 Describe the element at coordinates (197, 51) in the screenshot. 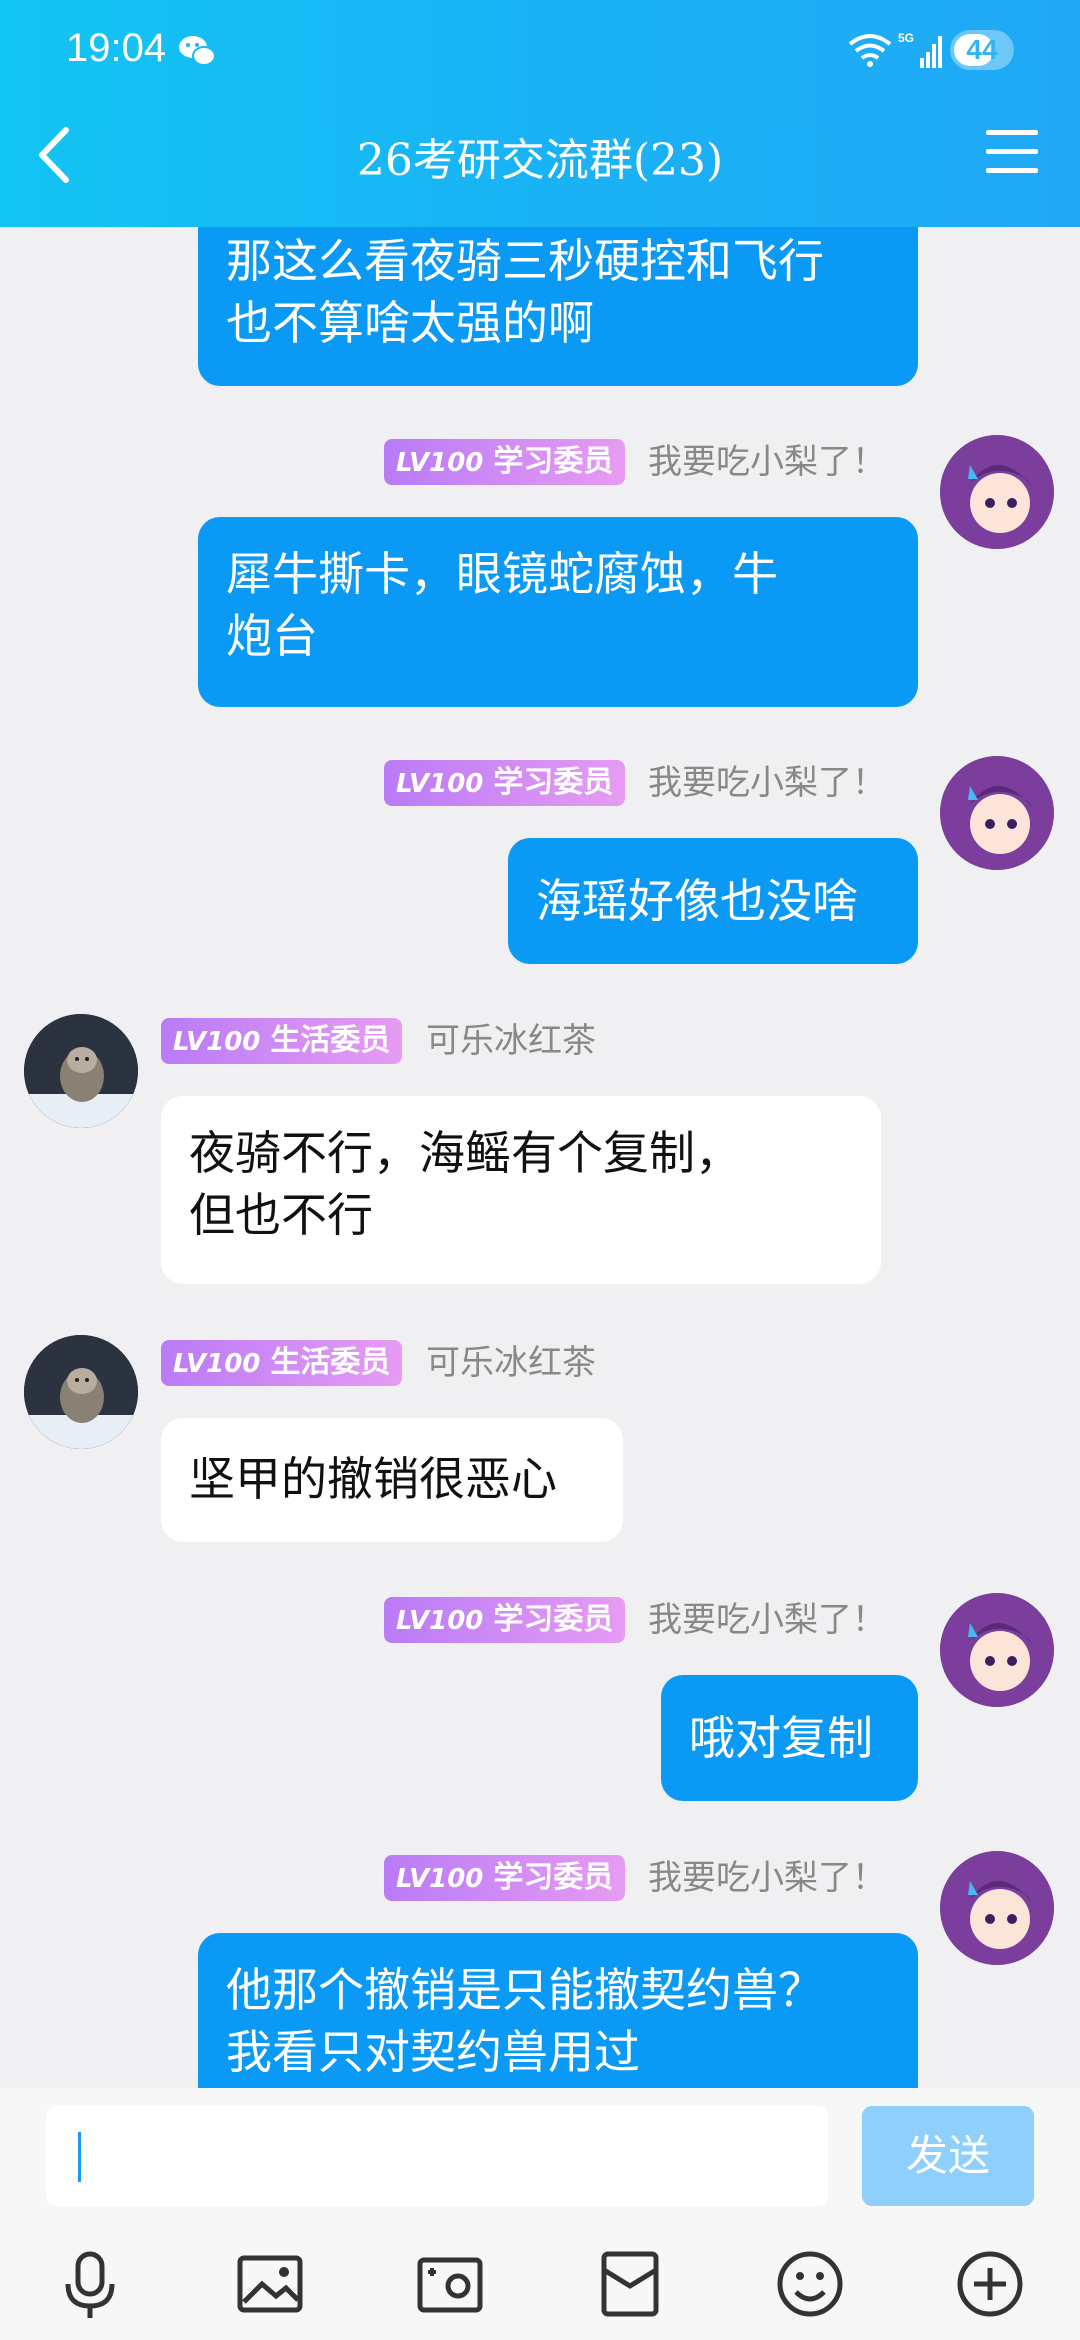

I see `wechat-icon` at that location.